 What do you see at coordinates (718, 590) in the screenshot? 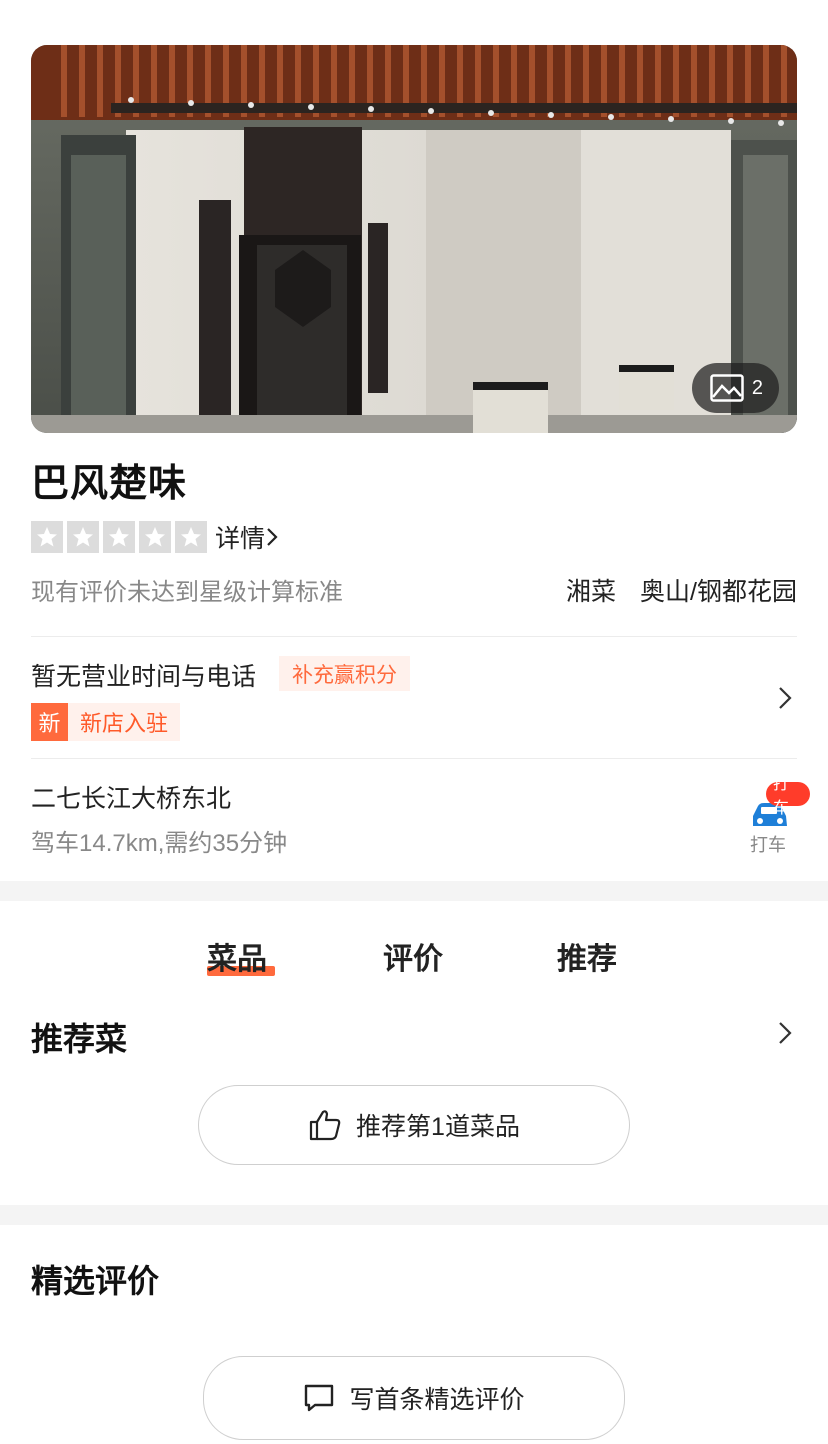
I see `area-tag: 奥山/钢都花园` at bounding box center [718, 590].